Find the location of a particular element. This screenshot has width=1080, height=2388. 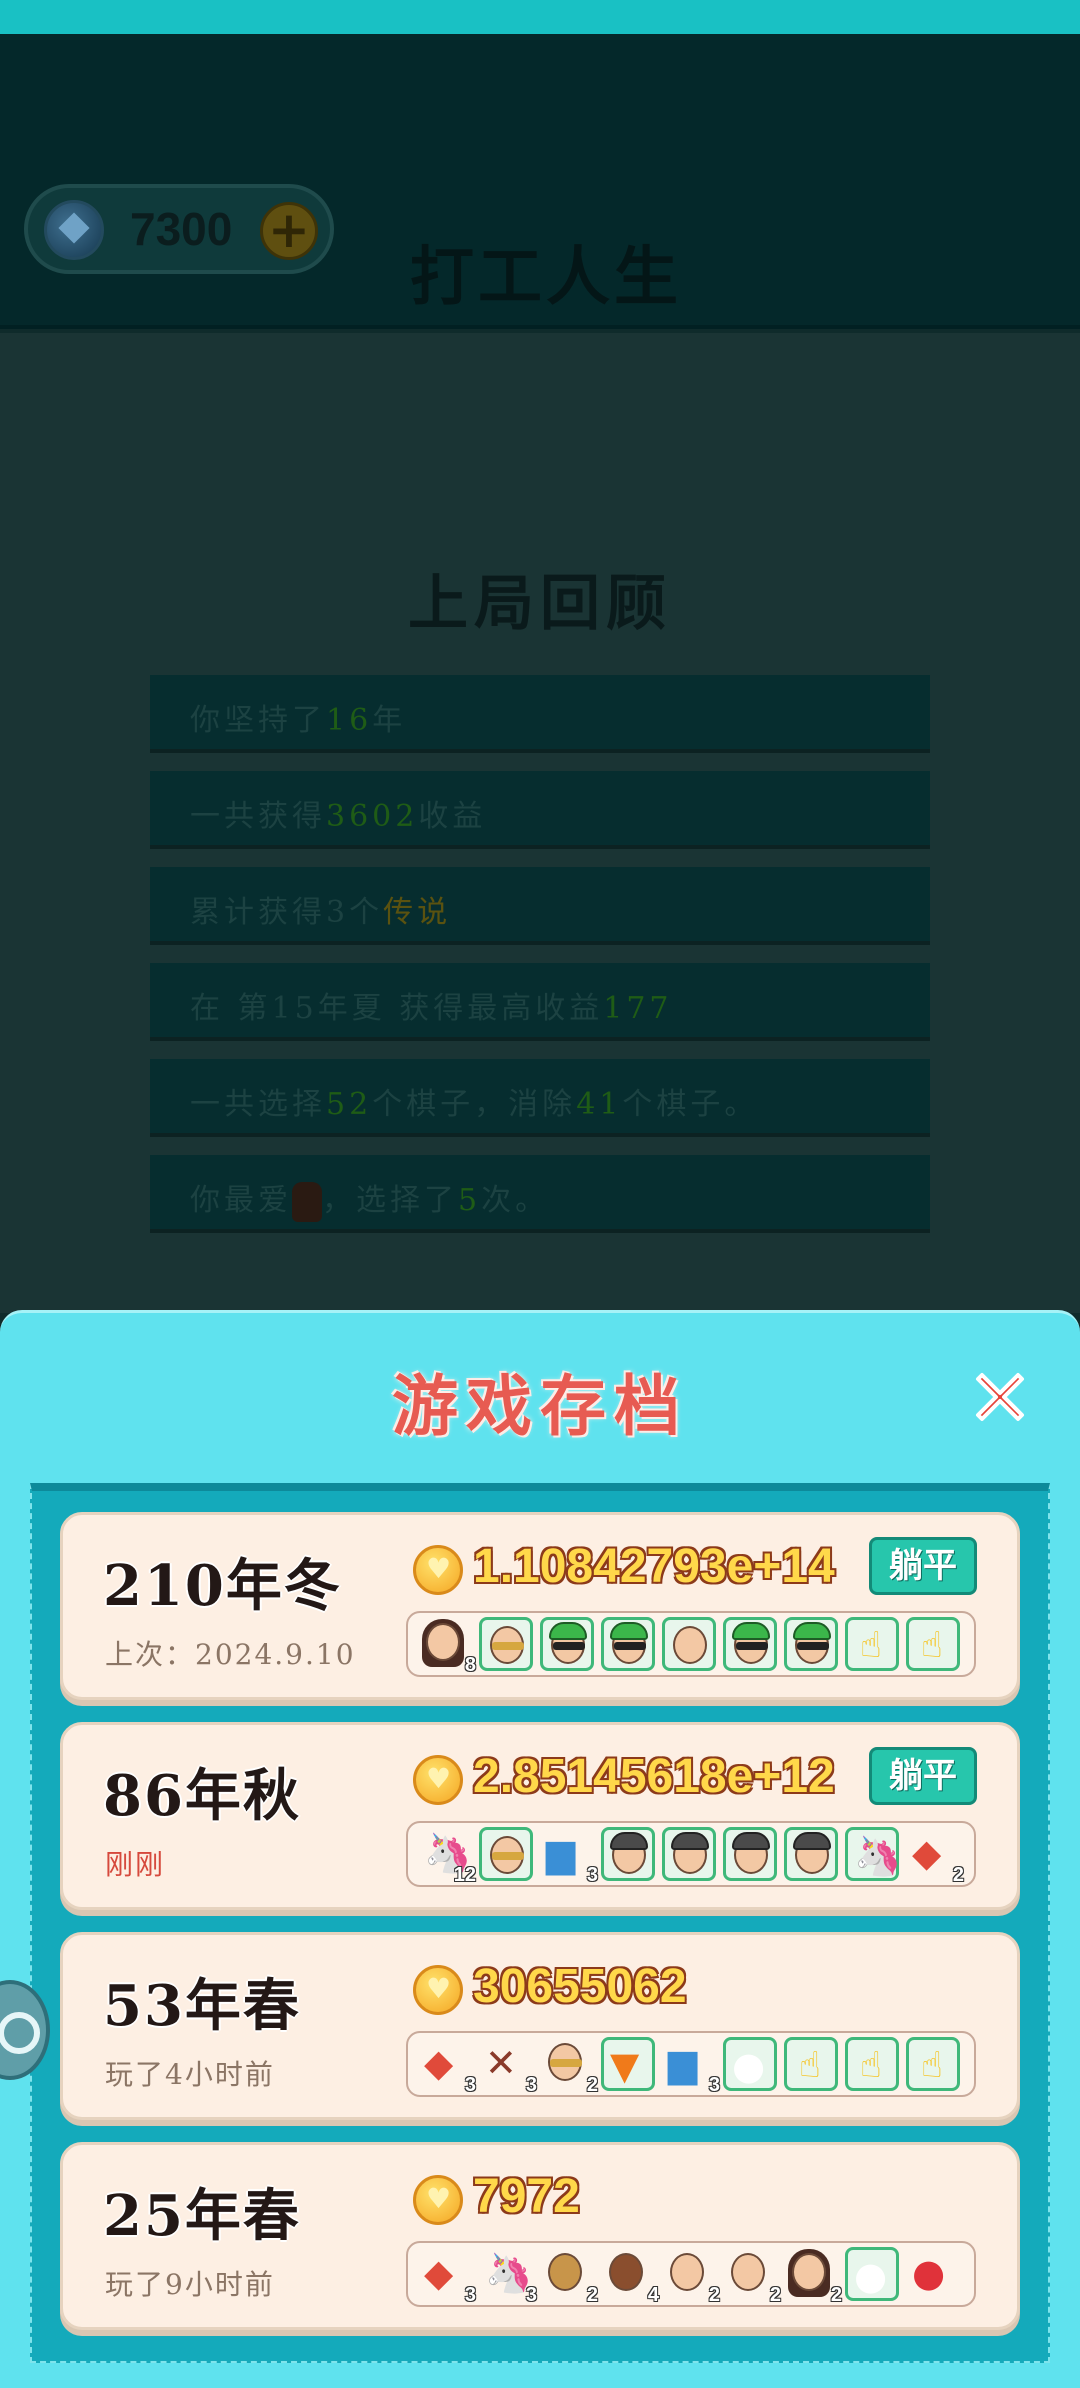

carrot-piece-icon: ▼ is located at coordinates (628, 2064).